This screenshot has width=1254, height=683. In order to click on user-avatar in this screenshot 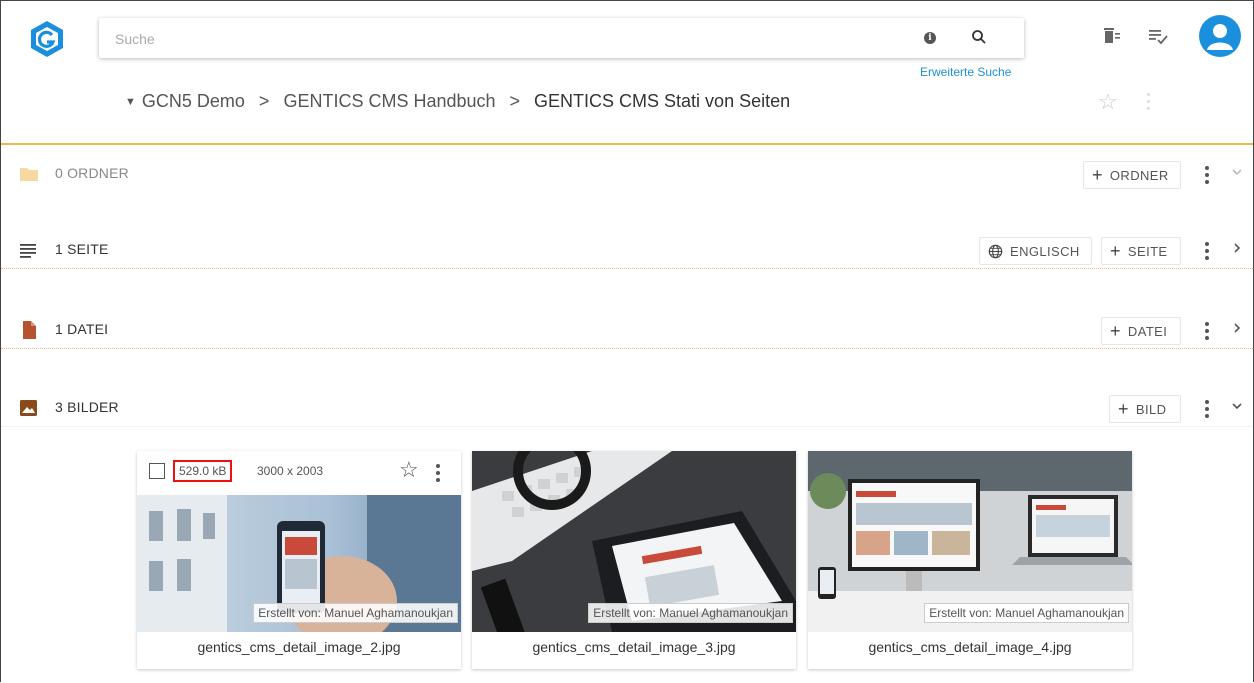, I will do `click(1220, 36)`.